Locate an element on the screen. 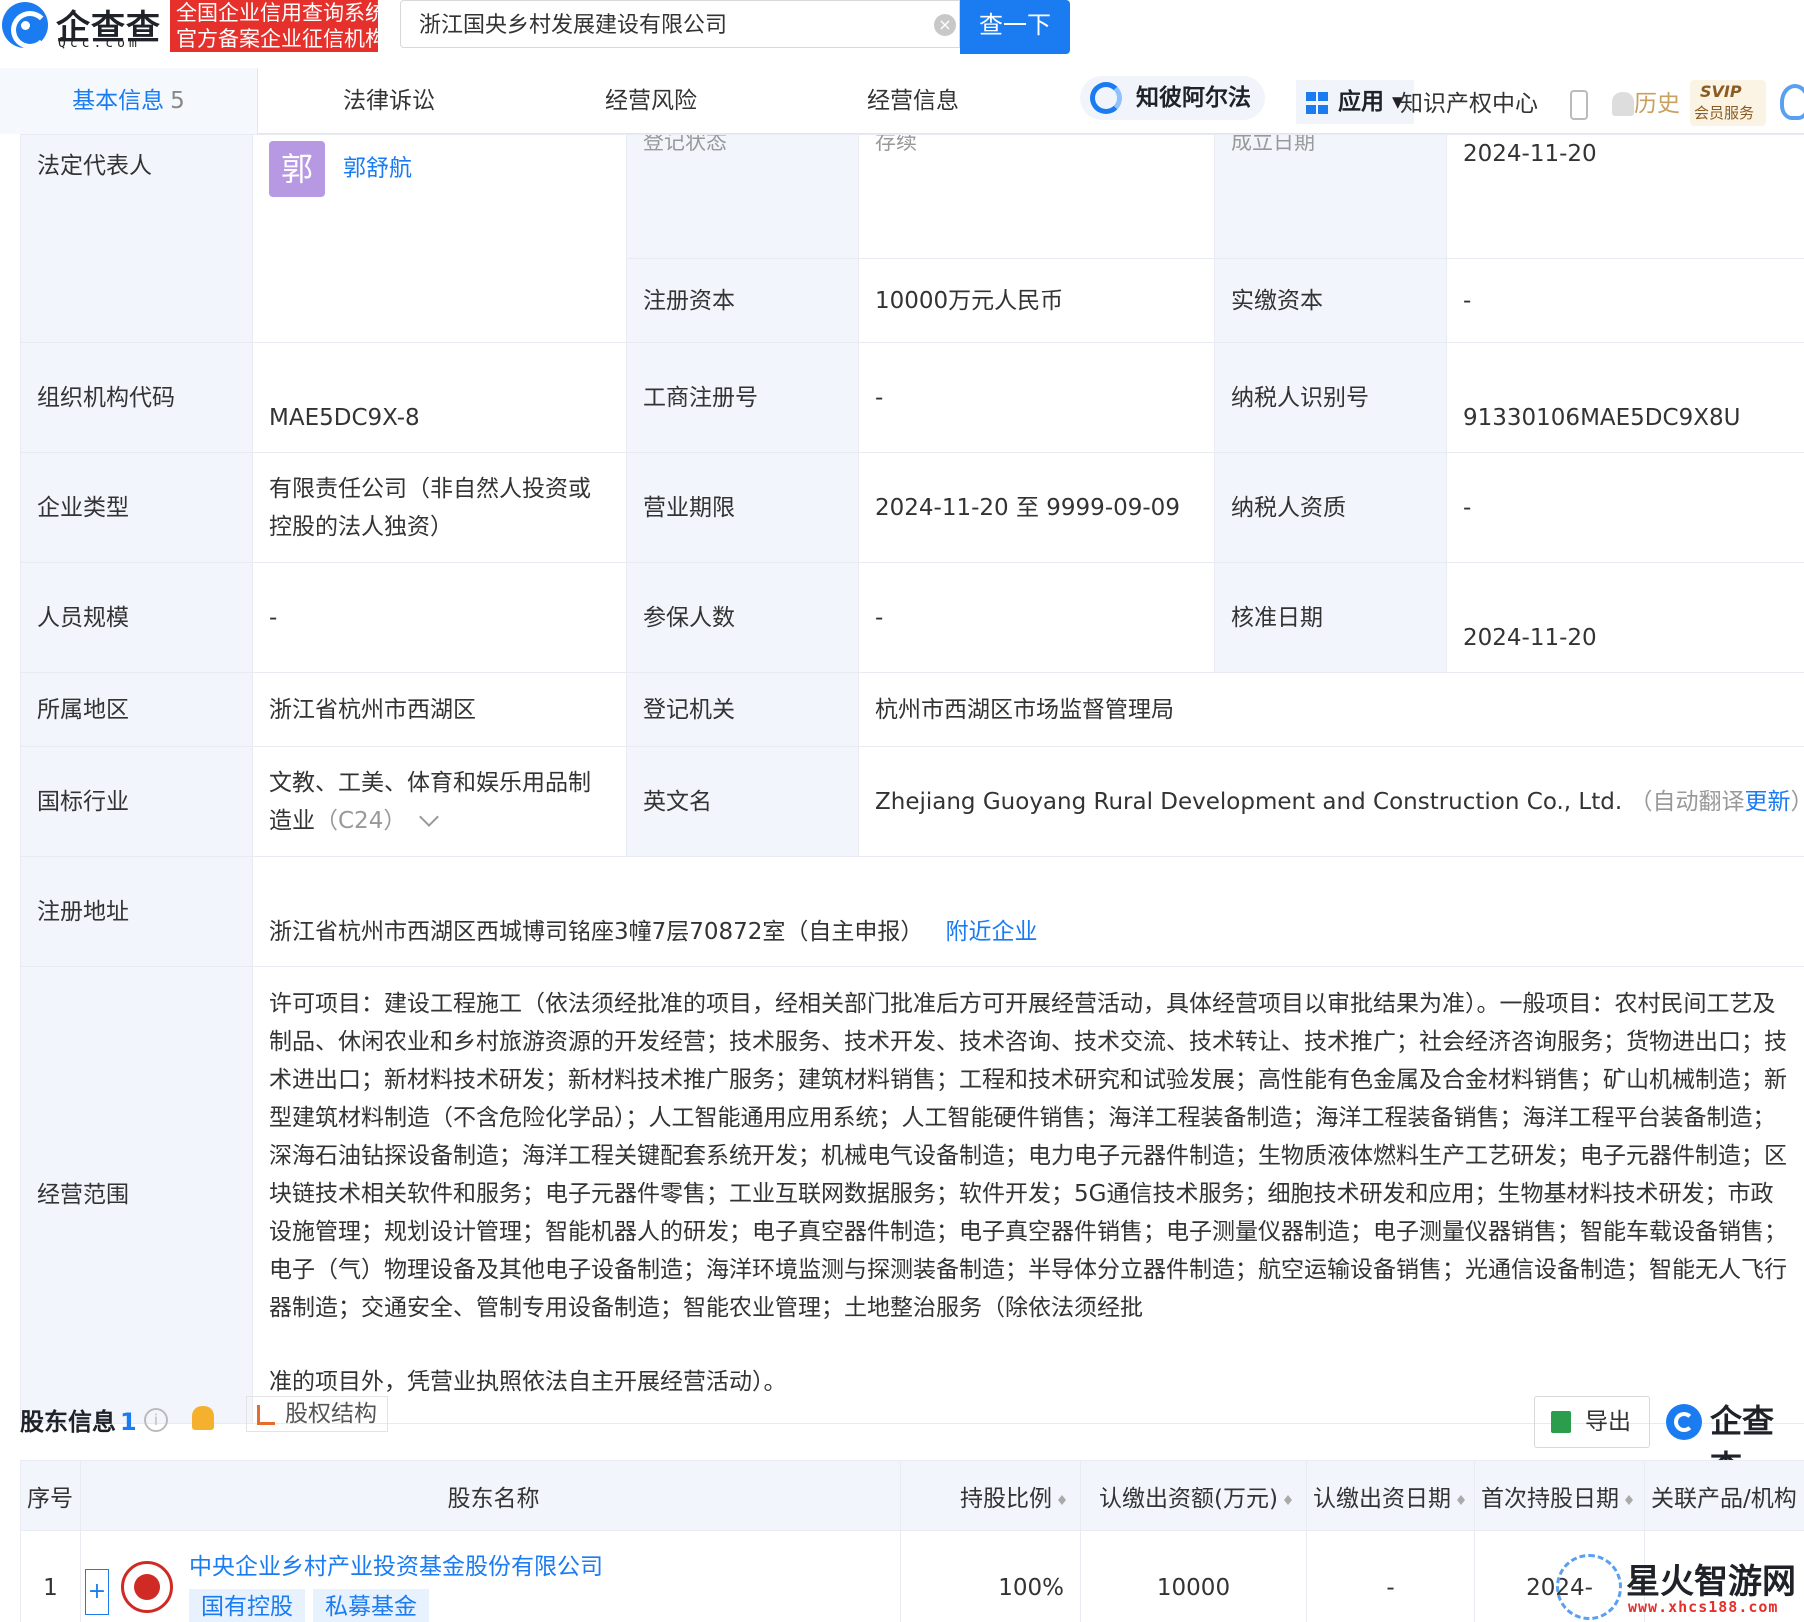 The image size is (1804, 1622). col-first-date: 首次持股日期 is located at coordinates (1559, 1495).